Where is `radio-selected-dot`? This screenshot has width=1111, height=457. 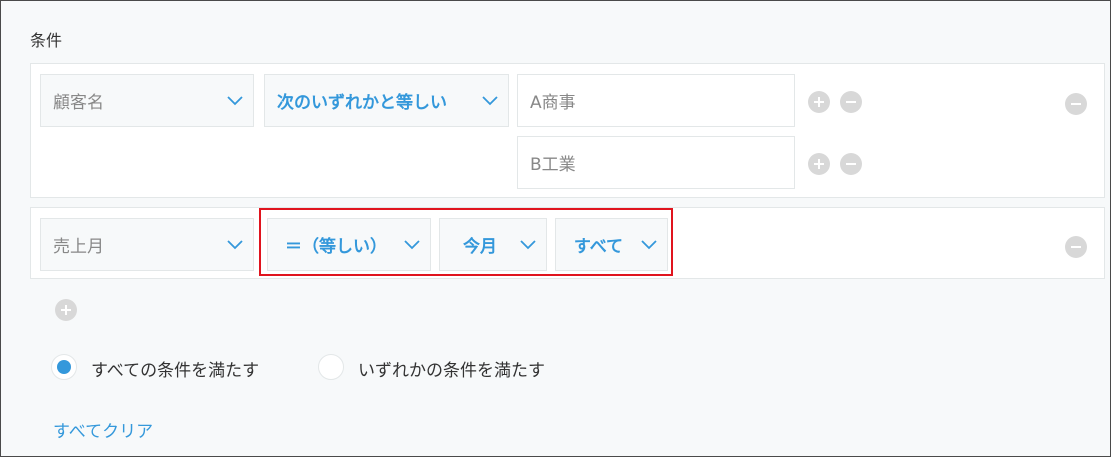
radio-selected-dot is located at coordinates (64, 367).